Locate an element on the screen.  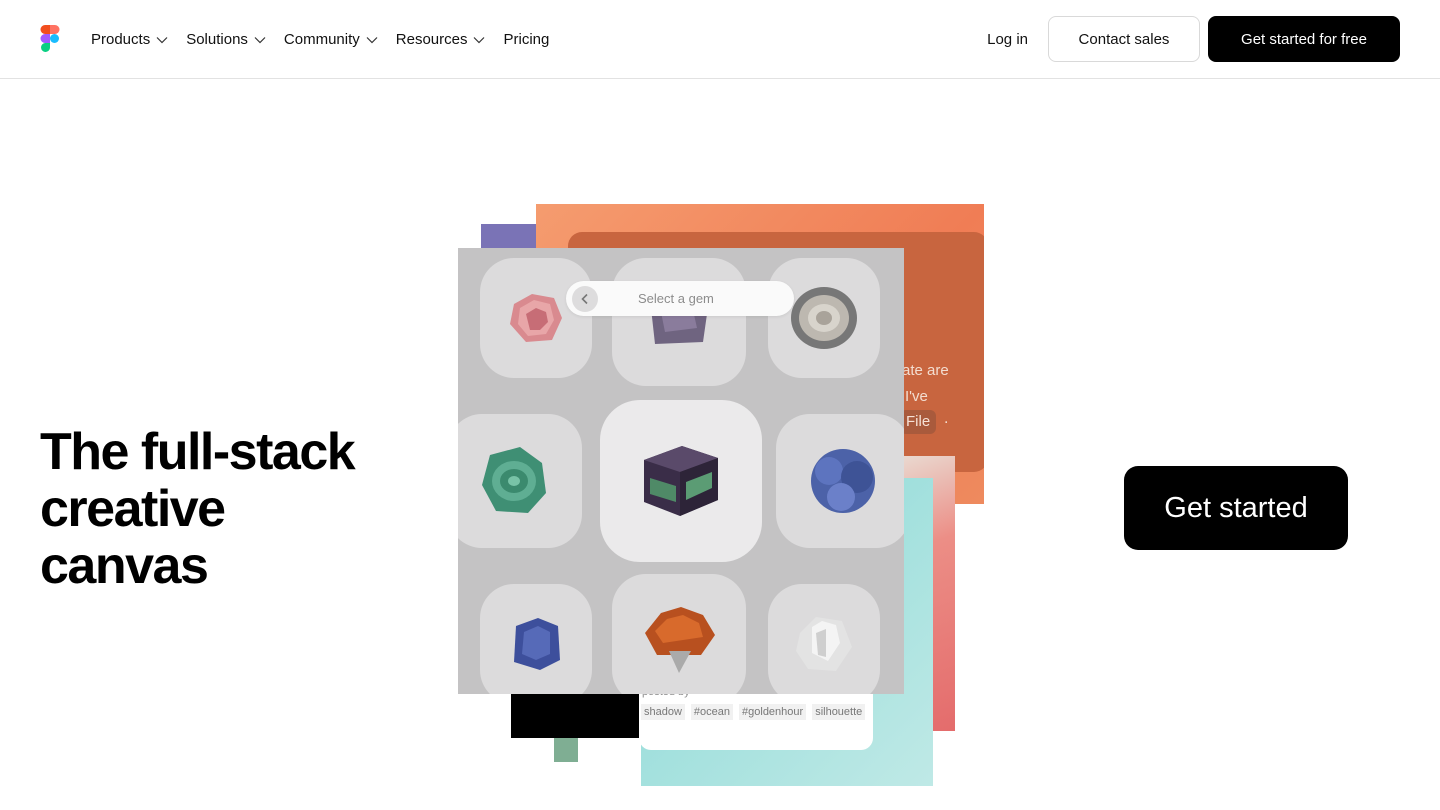
agate-gem-icon is located at coordinates (824, 318).